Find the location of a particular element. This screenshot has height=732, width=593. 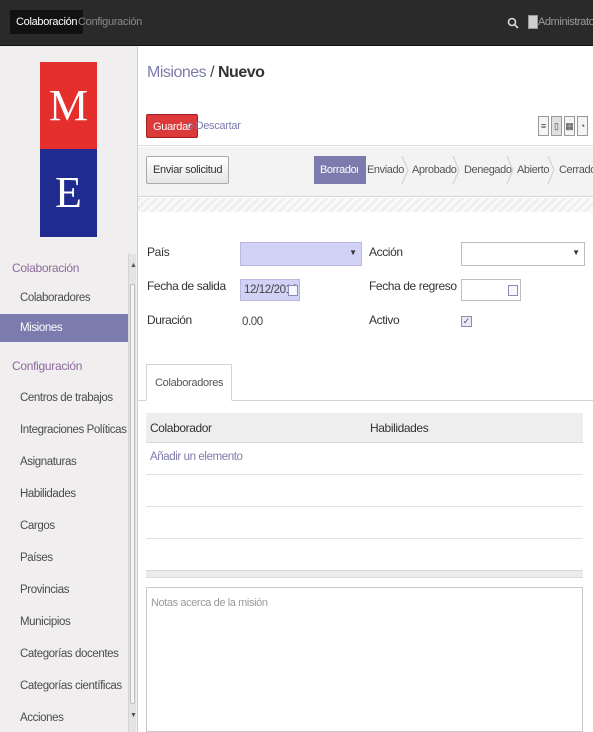

scrollbar-thumb is located at coordinates (132, 494).